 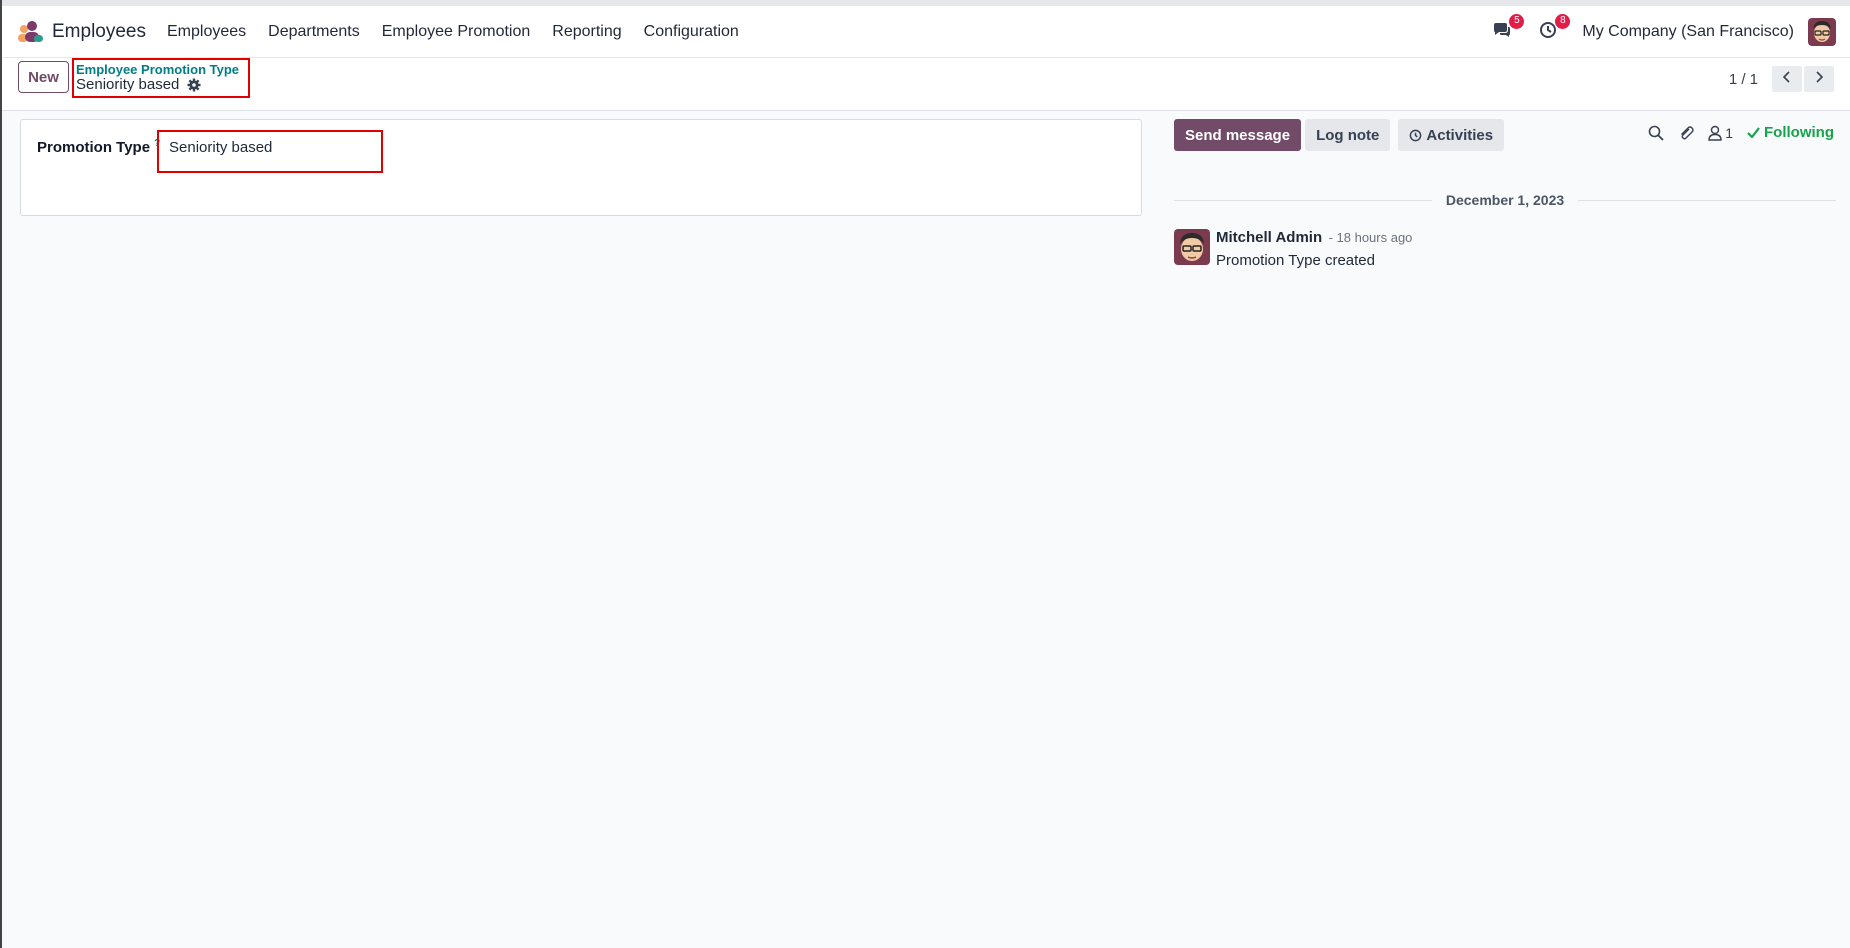 I want to click on search-icon, so click(x=1656, y=133).